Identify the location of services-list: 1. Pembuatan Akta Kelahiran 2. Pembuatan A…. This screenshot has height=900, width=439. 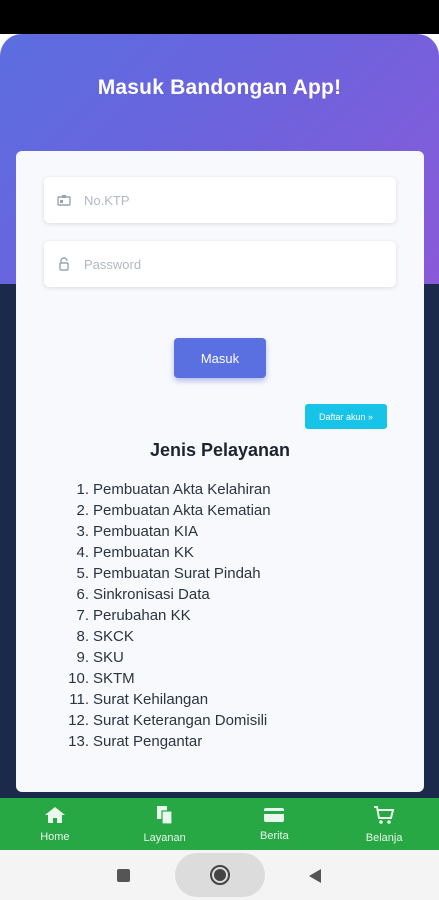
(168, 615).